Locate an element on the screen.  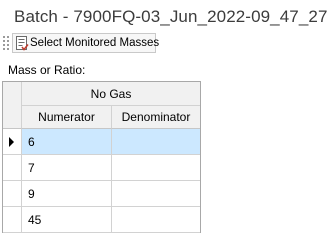
table-row: 9 is located at coordinates (101, 194).